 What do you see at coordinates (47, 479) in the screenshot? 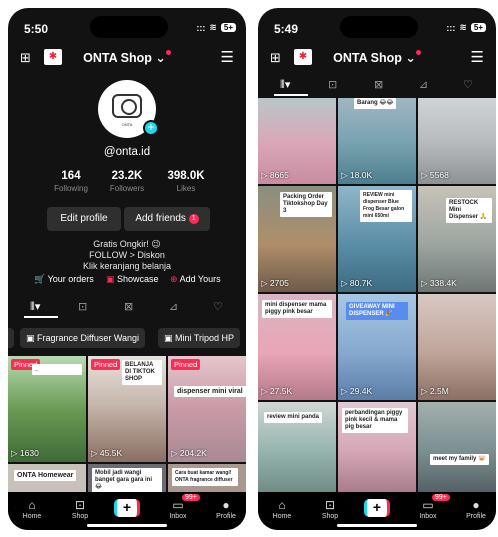
I see `video-tile: ONTA Homewear` at bounding box center [47, 479].